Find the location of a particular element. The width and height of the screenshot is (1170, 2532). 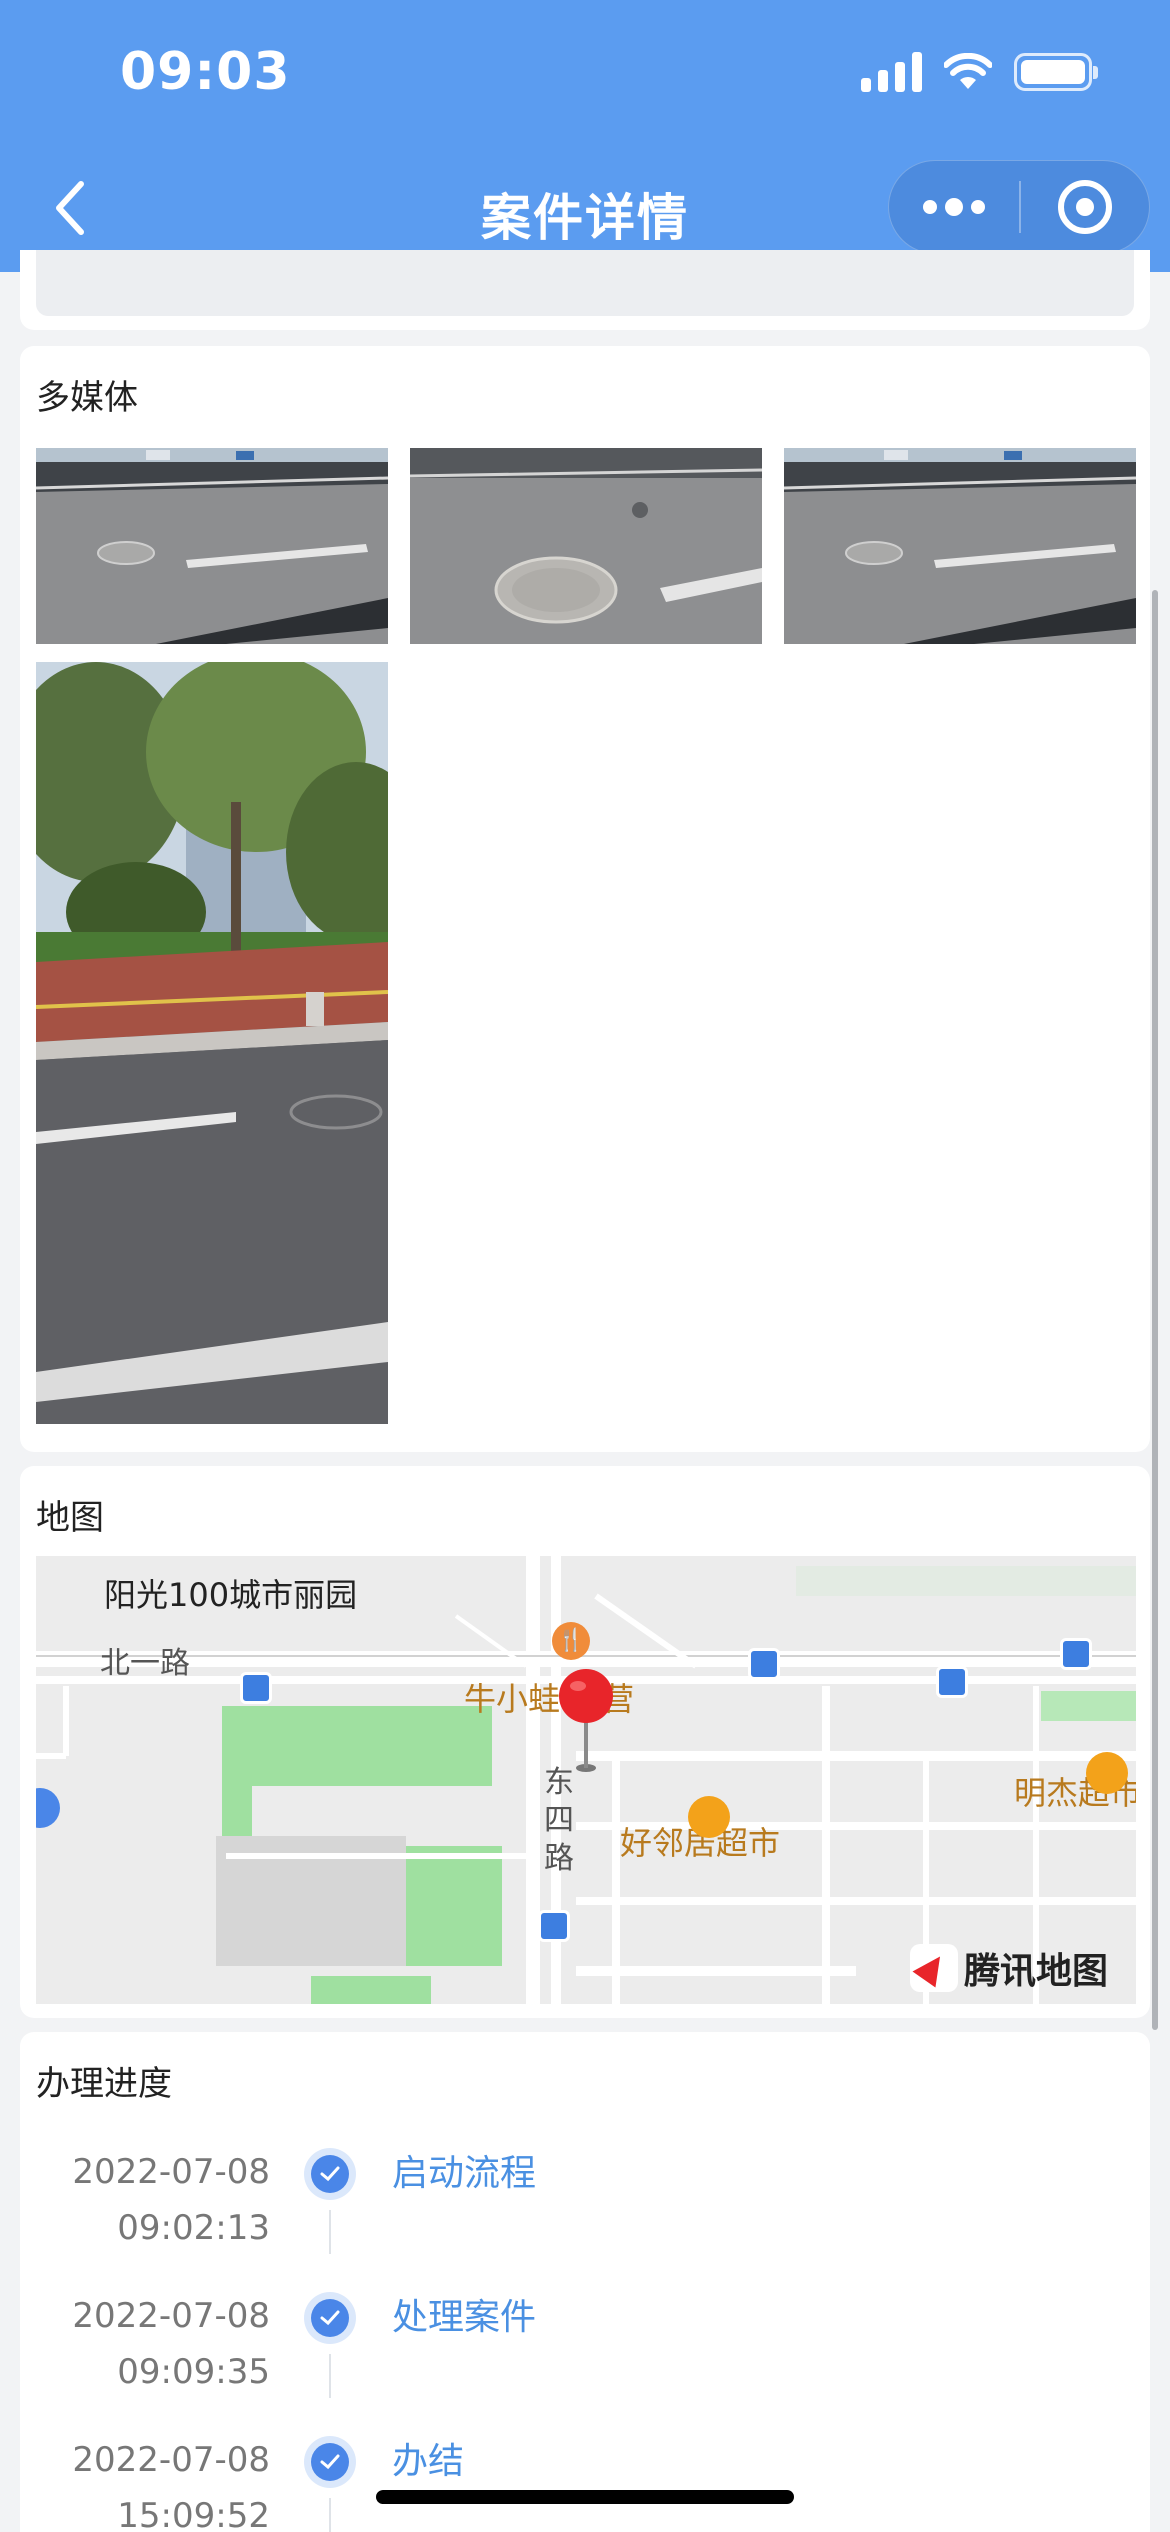

media-title: 多媒体 is located at coordinates (87, 398).